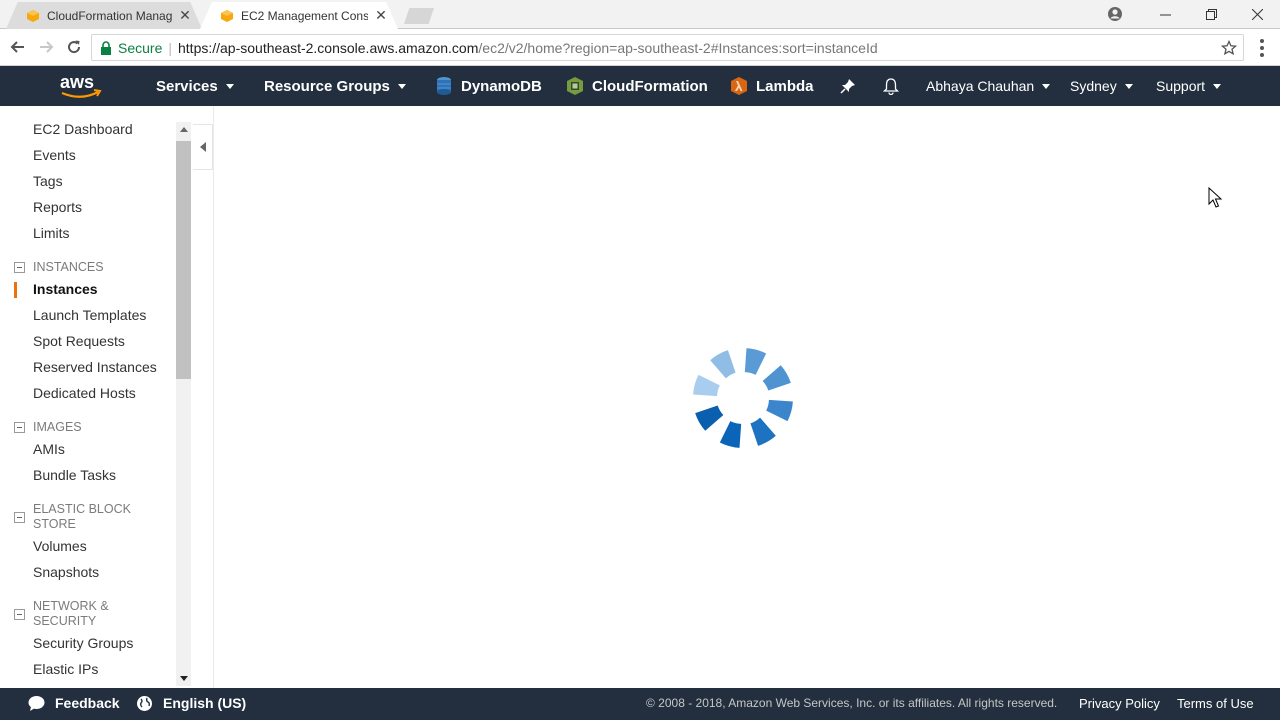 Image resolution: width=1280 pixels, height=720 pixels. What do you see at coordinates (57, 427) in the screenshot?
I see `section-title-images: IMAGES` at bounding box center [57, 427].